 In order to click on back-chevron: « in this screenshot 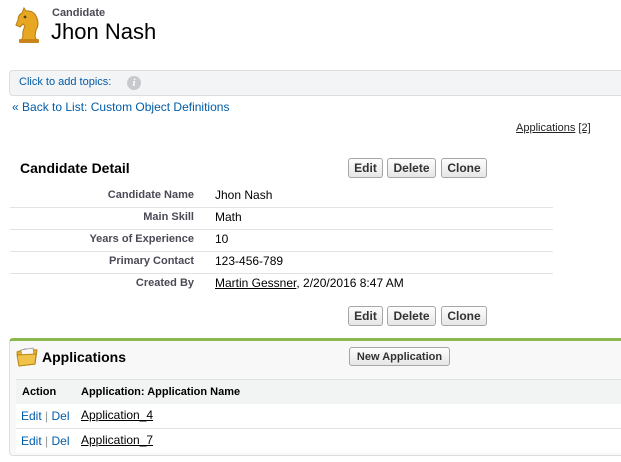, I will do `click(15, 107)`.